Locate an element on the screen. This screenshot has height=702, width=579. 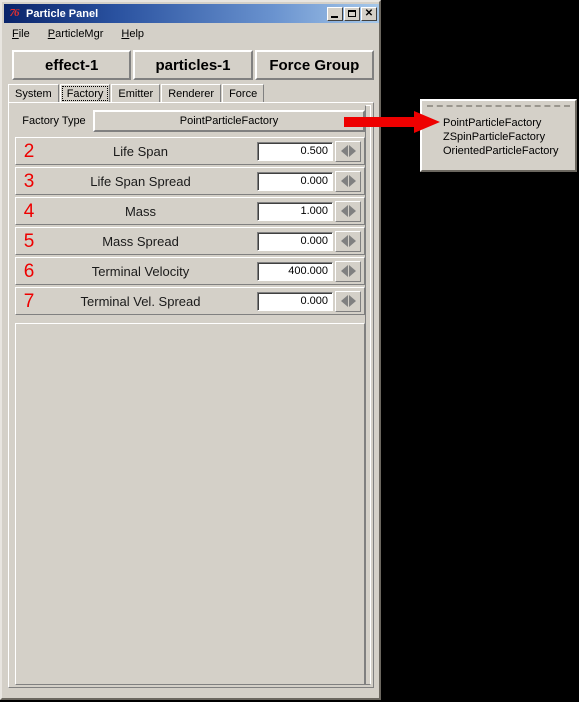
close-icon: ✕ is located at coordinates (369, 13).